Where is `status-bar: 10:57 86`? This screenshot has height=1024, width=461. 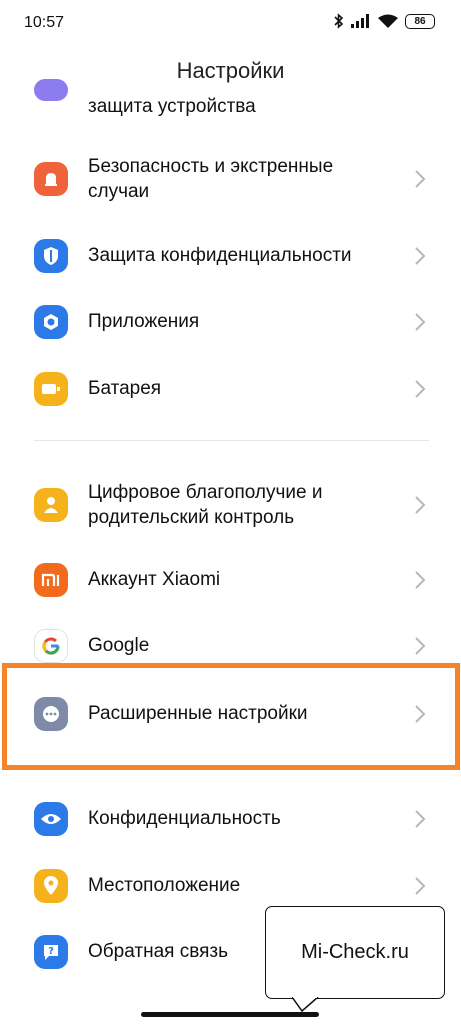
status-bar: 10:57 86 is located at coordinates (230, 23).